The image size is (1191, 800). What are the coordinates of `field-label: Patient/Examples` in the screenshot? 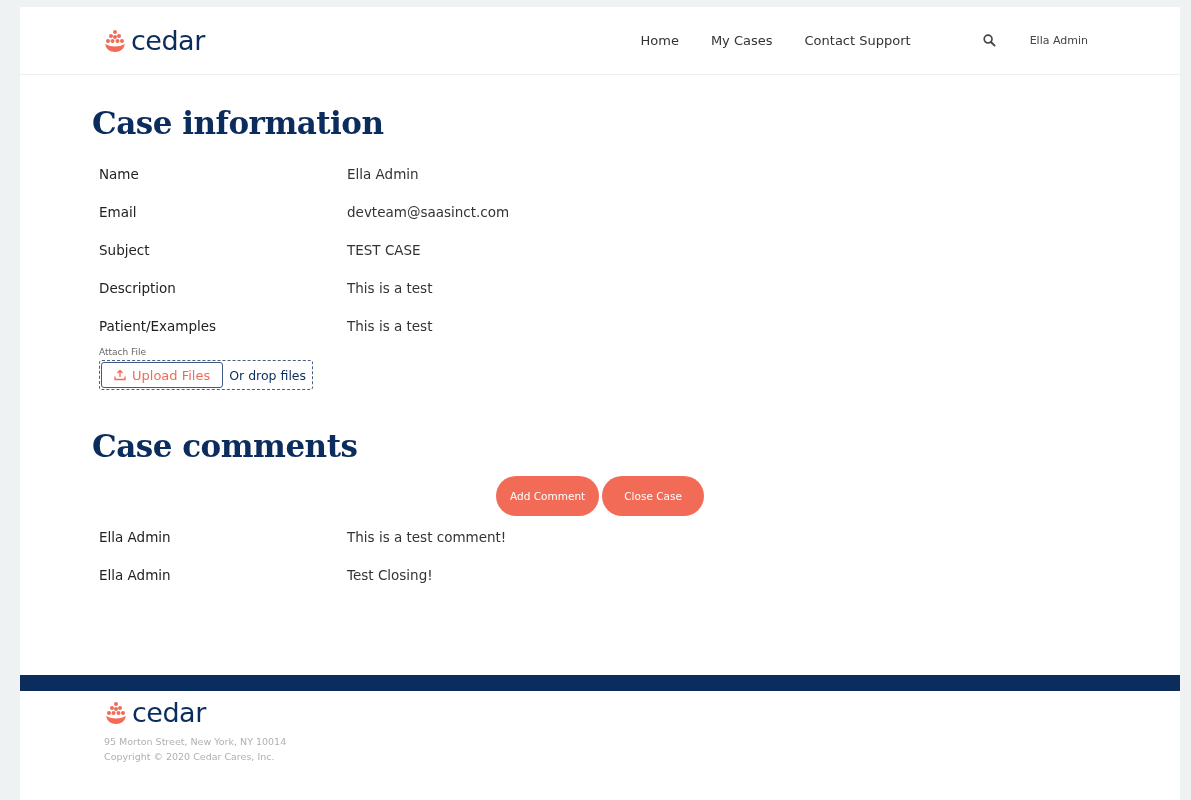 It's located at (158, 326).